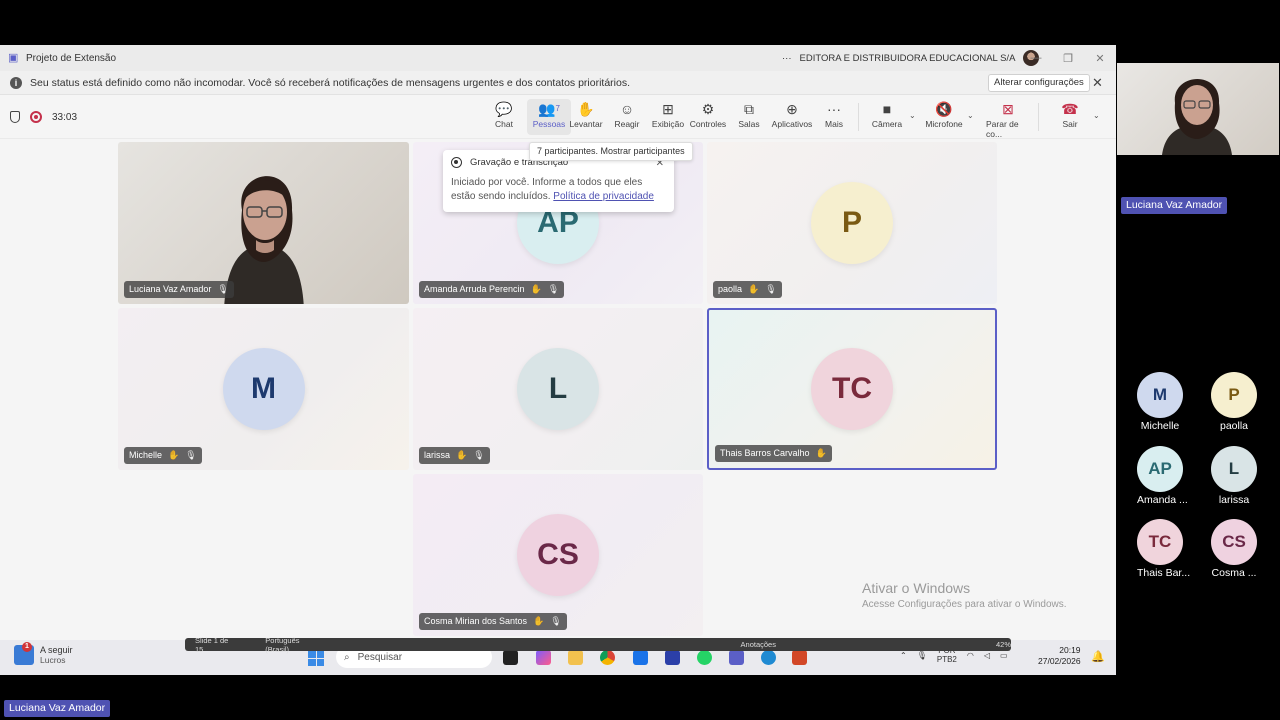 The image size is (1280, 720). Describe the element at coordinates (987, 655) in the screenshot. I see `volume-icon: ◁` at that location.